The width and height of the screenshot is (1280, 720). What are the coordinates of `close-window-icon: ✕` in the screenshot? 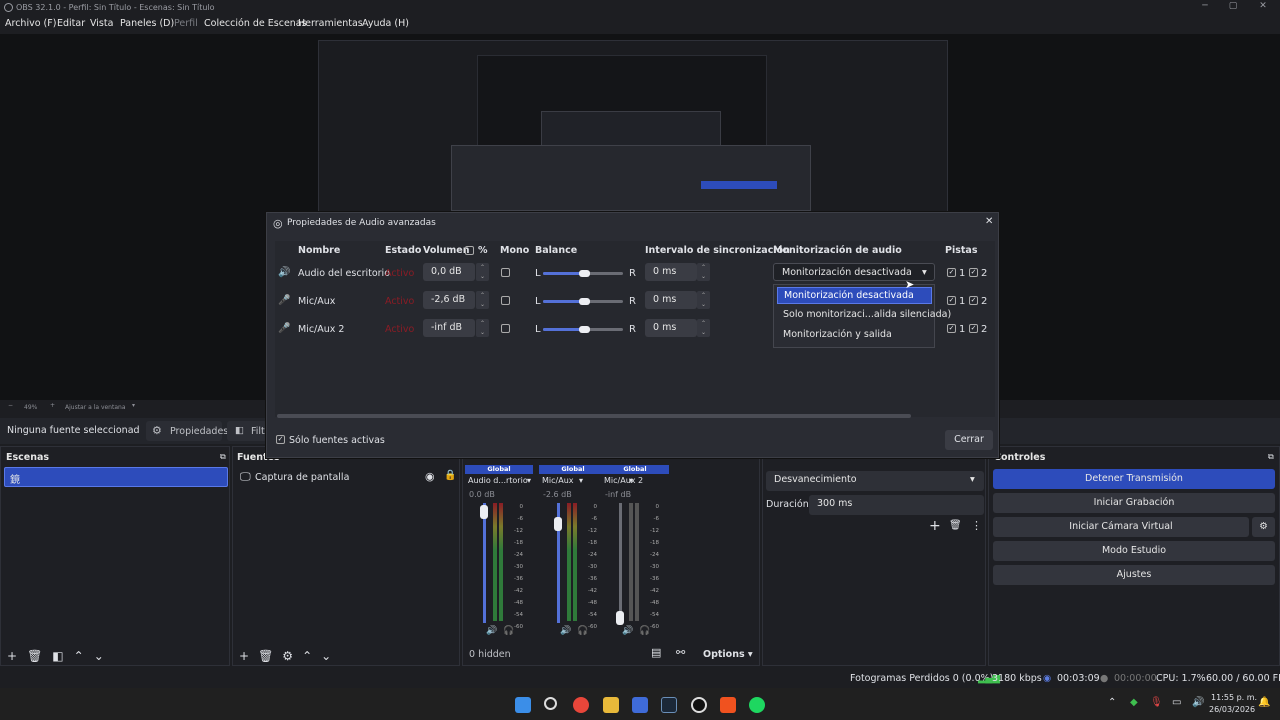 It's located at (1263, 7).